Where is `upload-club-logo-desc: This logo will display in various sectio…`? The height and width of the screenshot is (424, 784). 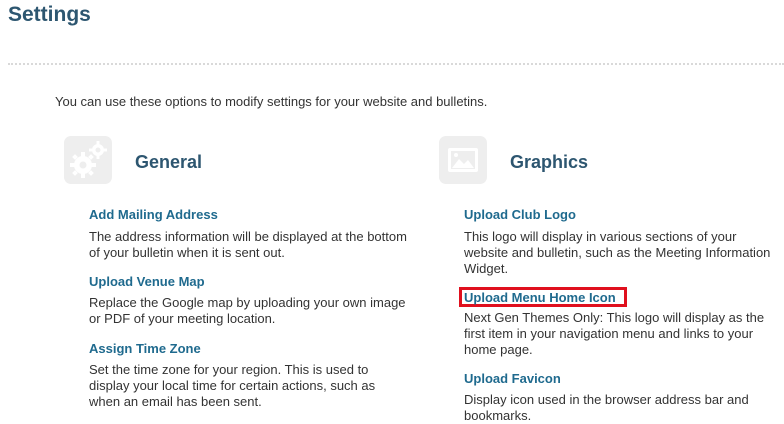
upload-club-logo-desc: This logo will display in various sectio… is located at coordinates (617, 252).